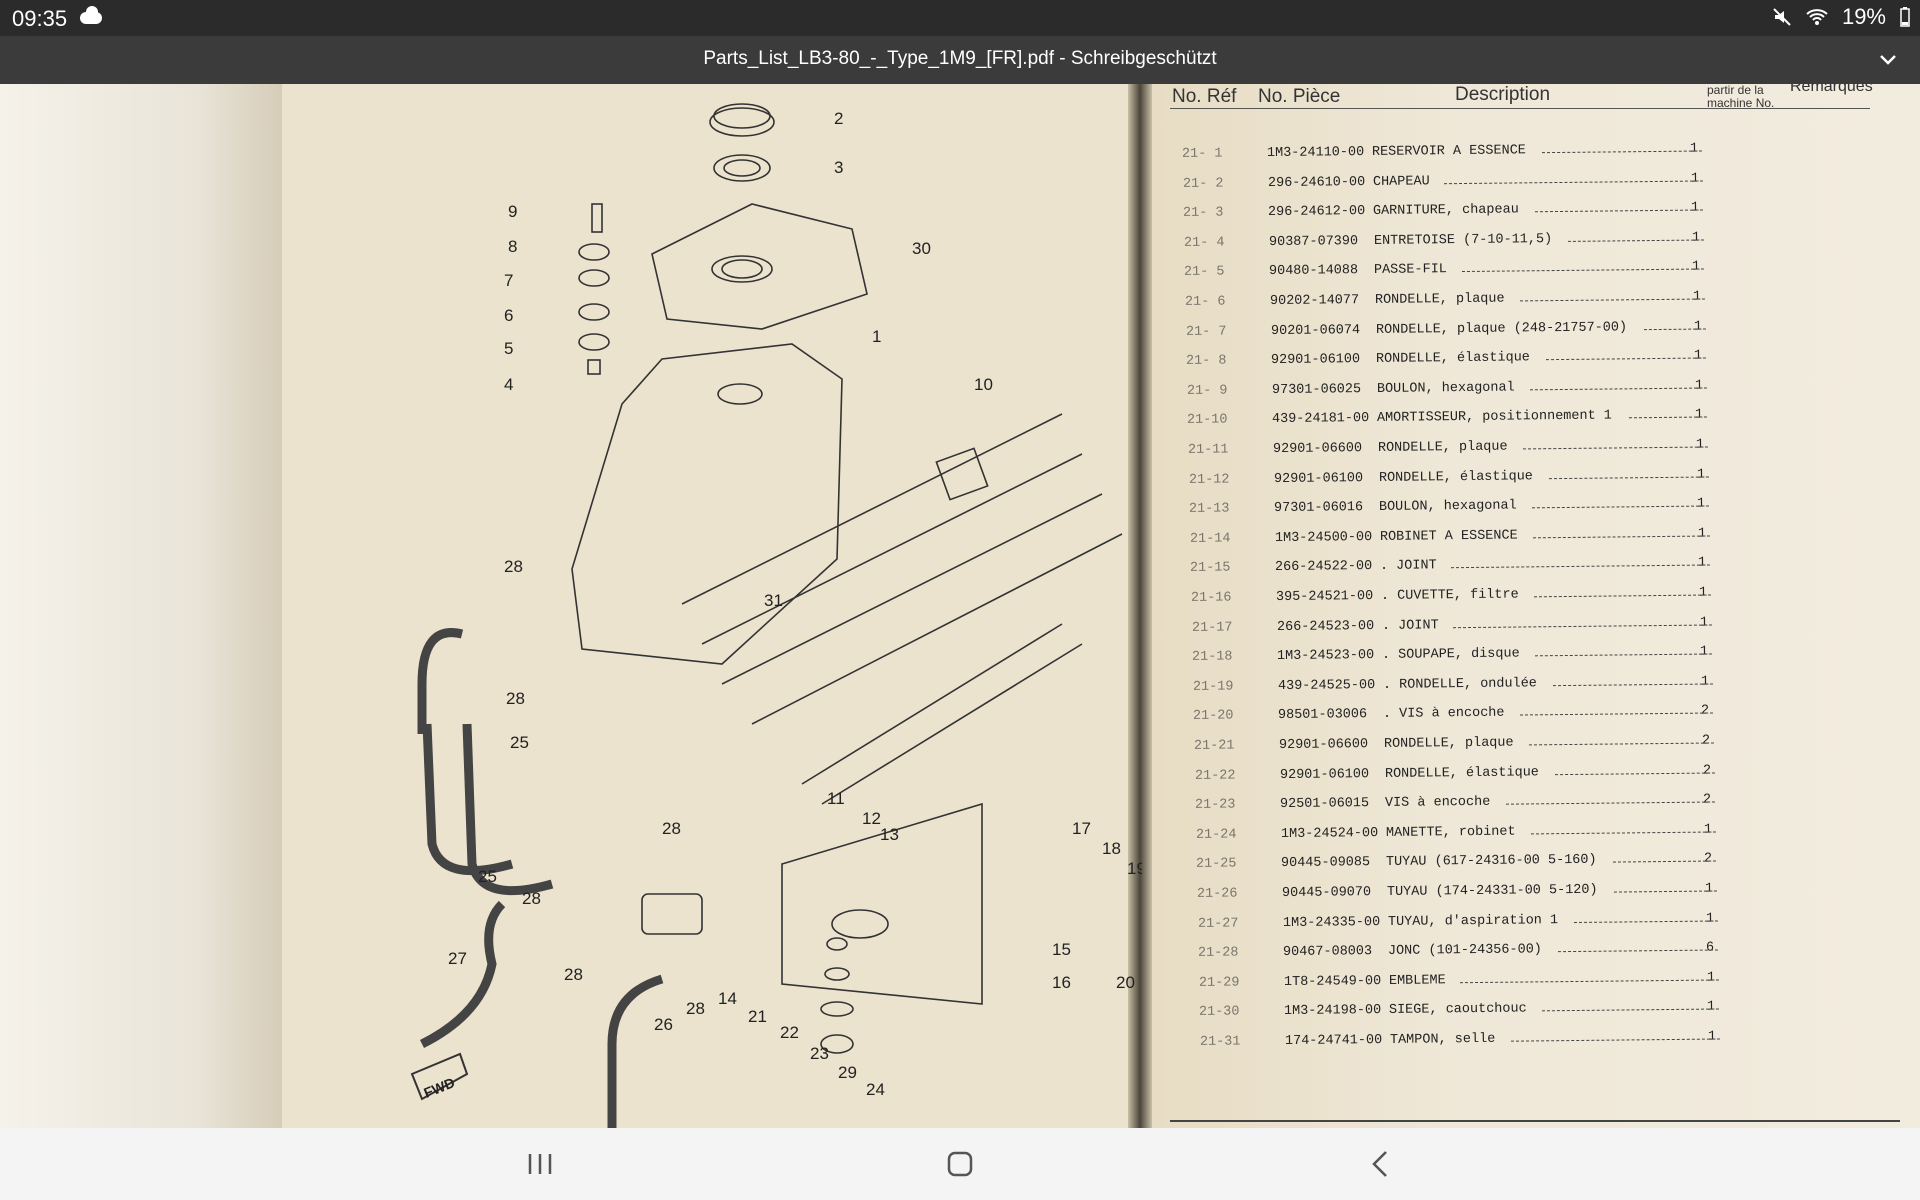 Image resolution: width=1920 pixels, height=1200 pixels. Describe the element at coordinates (1319, 508) in the screenshot. I see `cell-part: 97301-06016` at that location.